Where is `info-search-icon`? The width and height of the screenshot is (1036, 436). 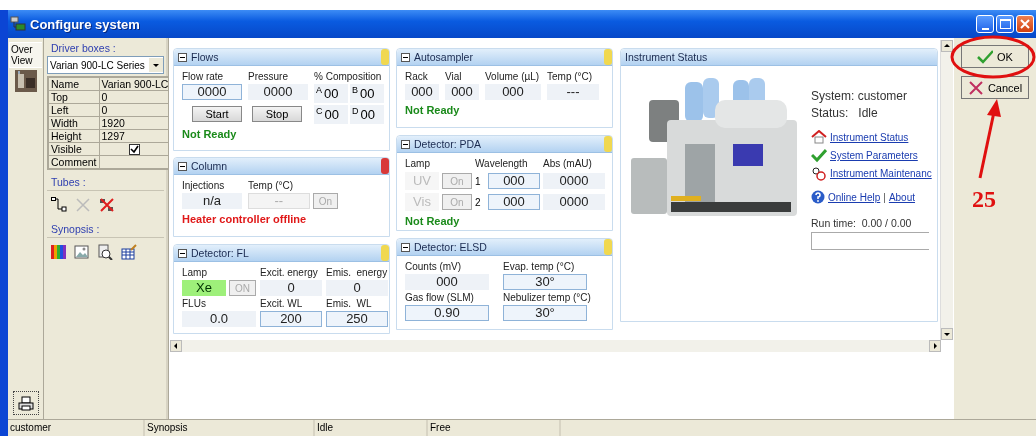 info-search-icon is located at coordinates (105, 252).